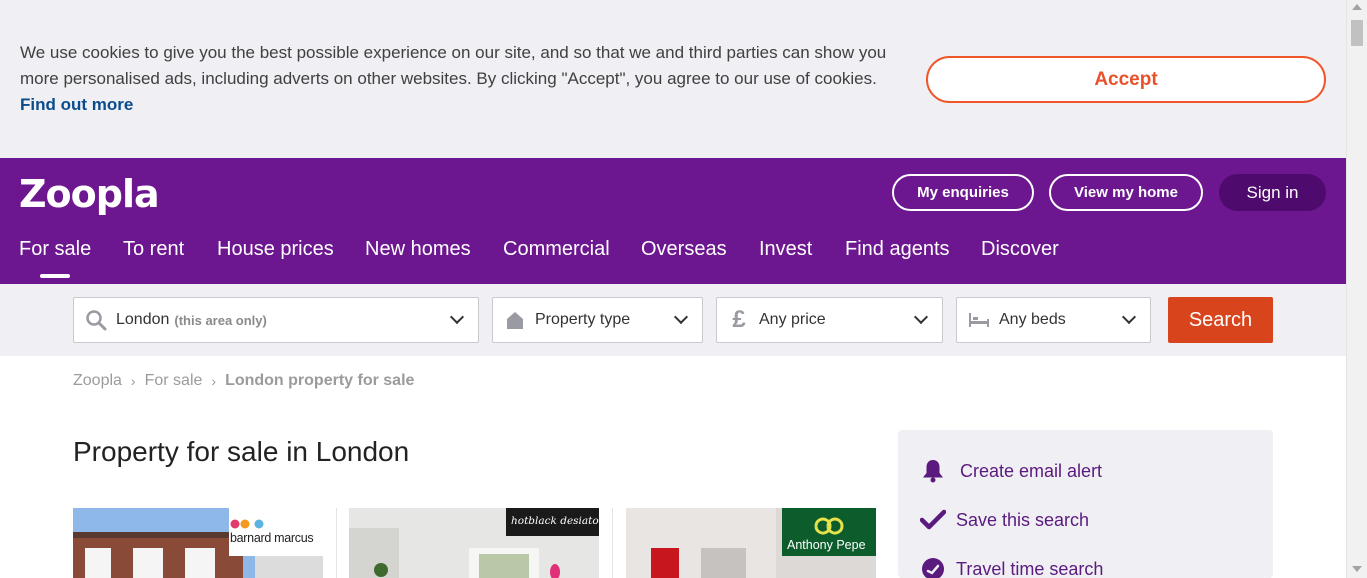 The width and height of the screenshot is (1367, 578). I want to click on view-my-home-button: View my home, so click(1126, 192).